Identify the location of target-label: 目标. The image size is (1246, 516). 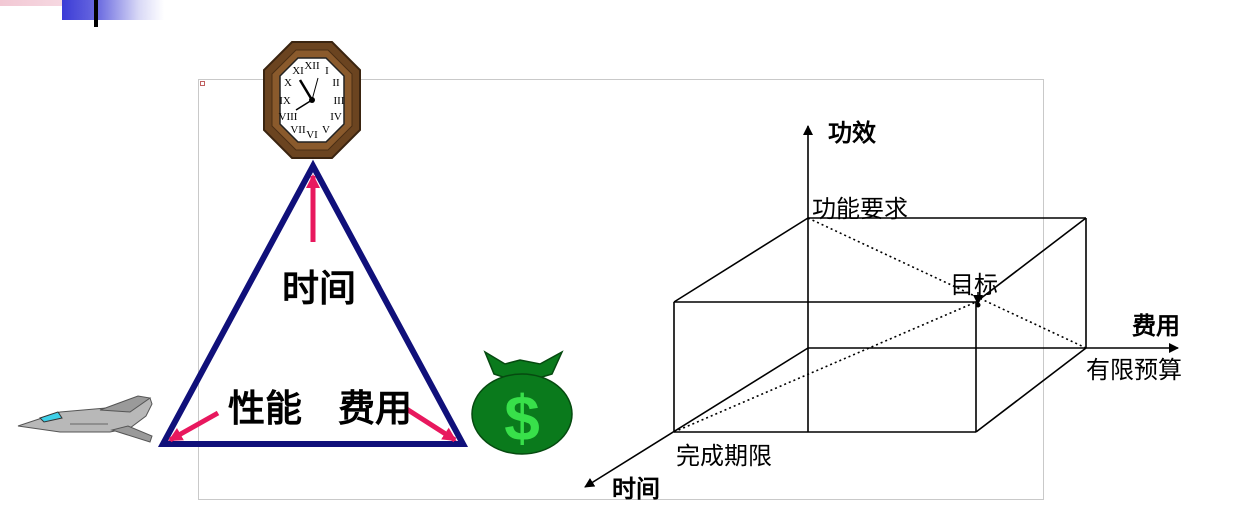
(974, 285).